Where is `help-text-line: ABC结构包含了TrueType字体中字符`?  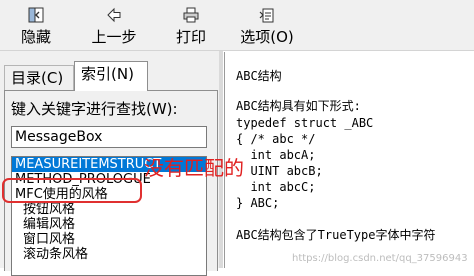
help-text-line: ABC结构包含了TrueType字体中字符 is located at coordinates (336, 235).